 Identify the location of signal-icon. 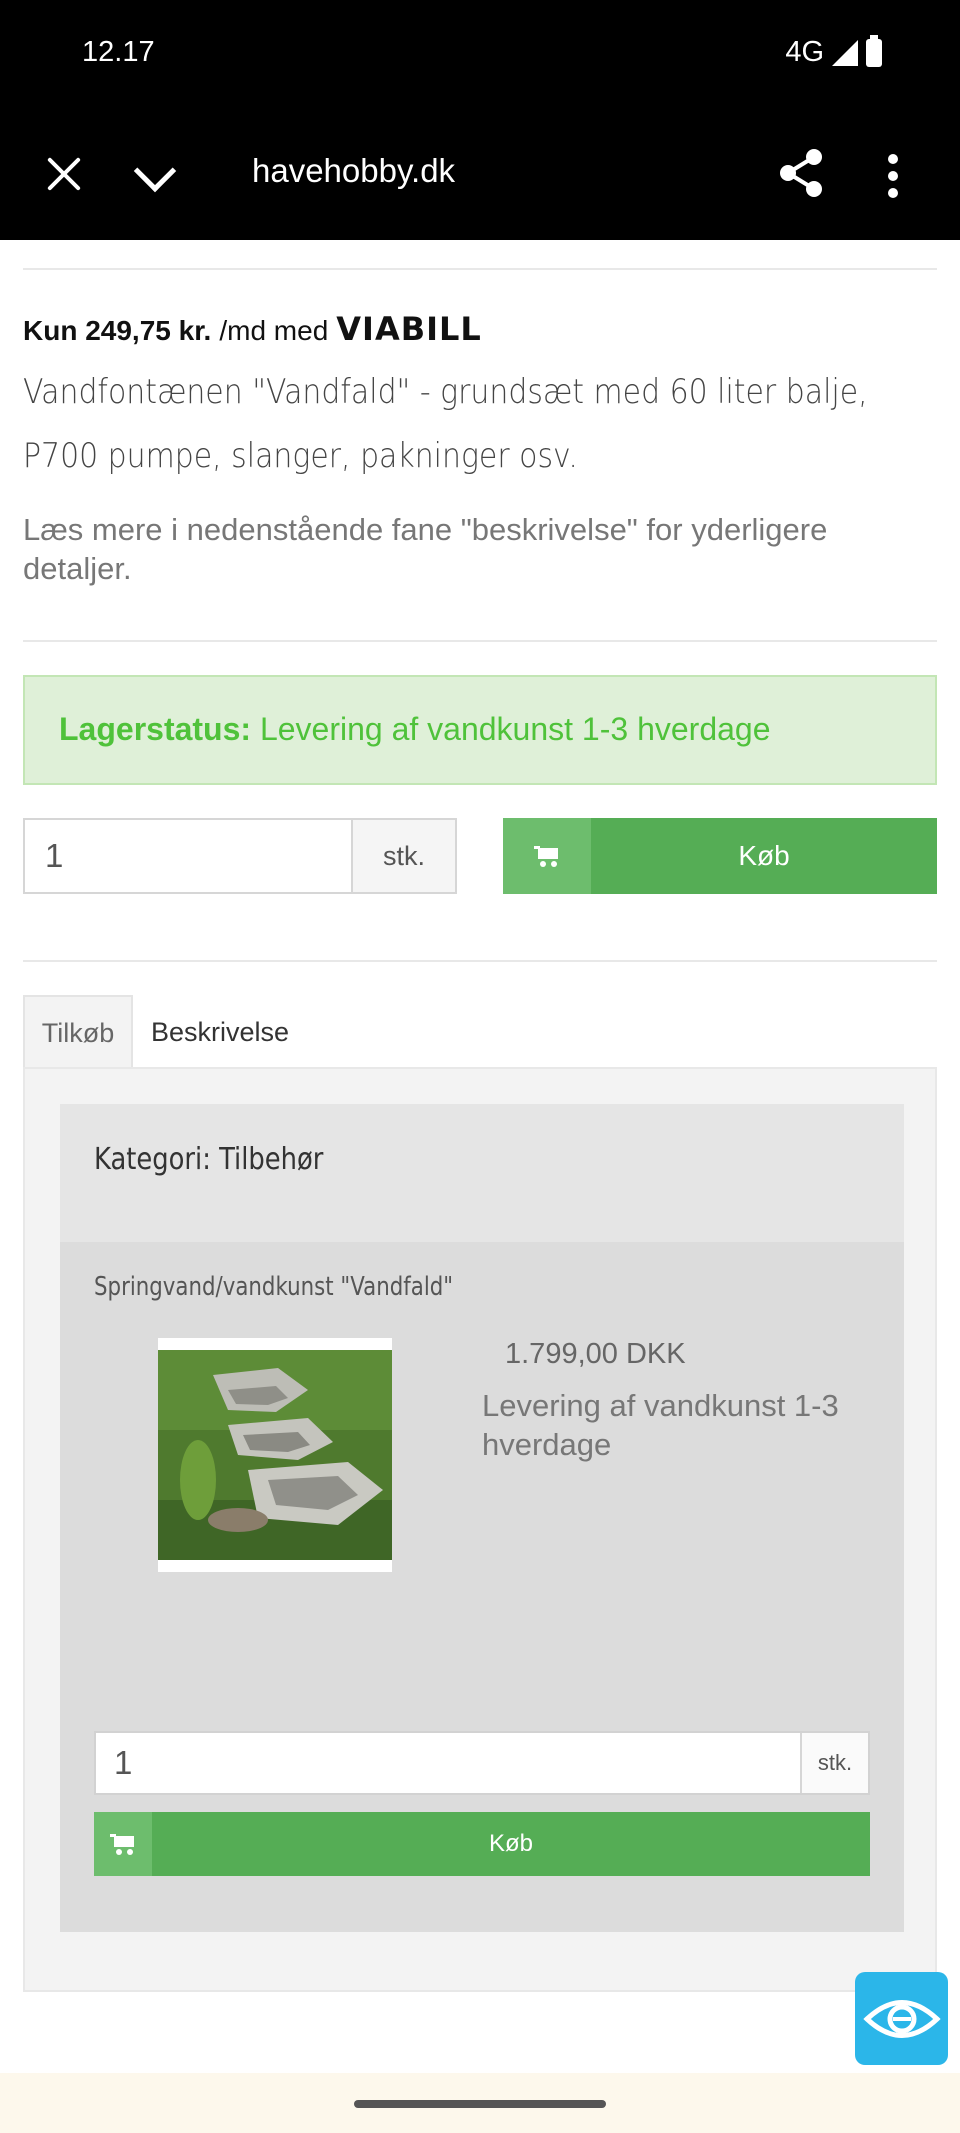
(845, 52).